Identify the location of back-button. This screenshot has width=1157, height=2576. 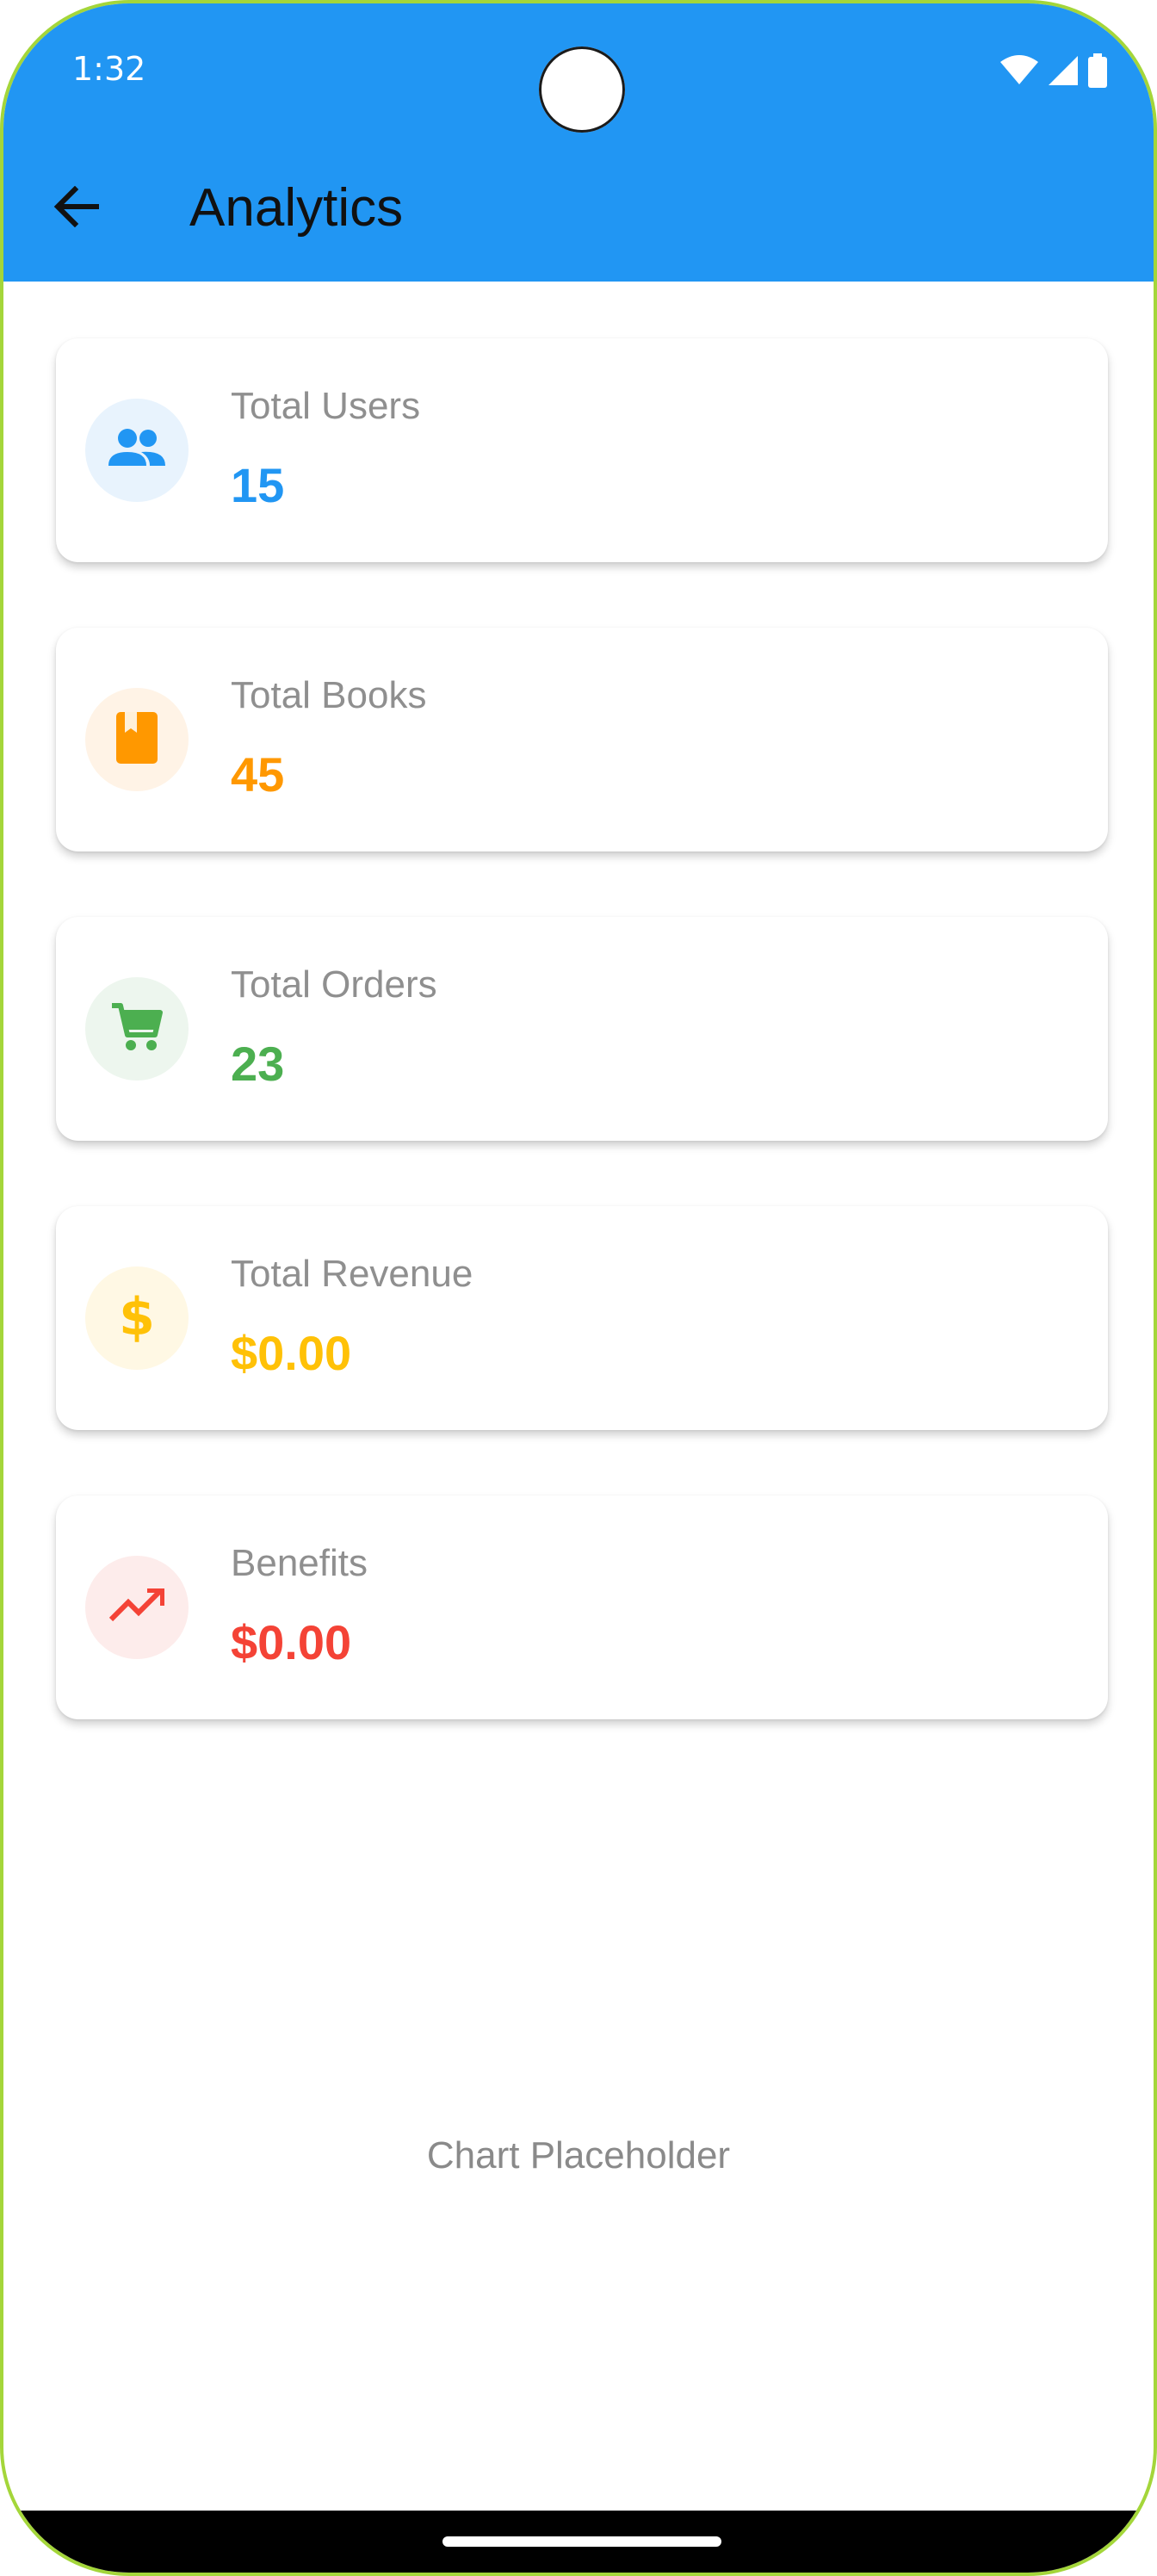
(76, 208).